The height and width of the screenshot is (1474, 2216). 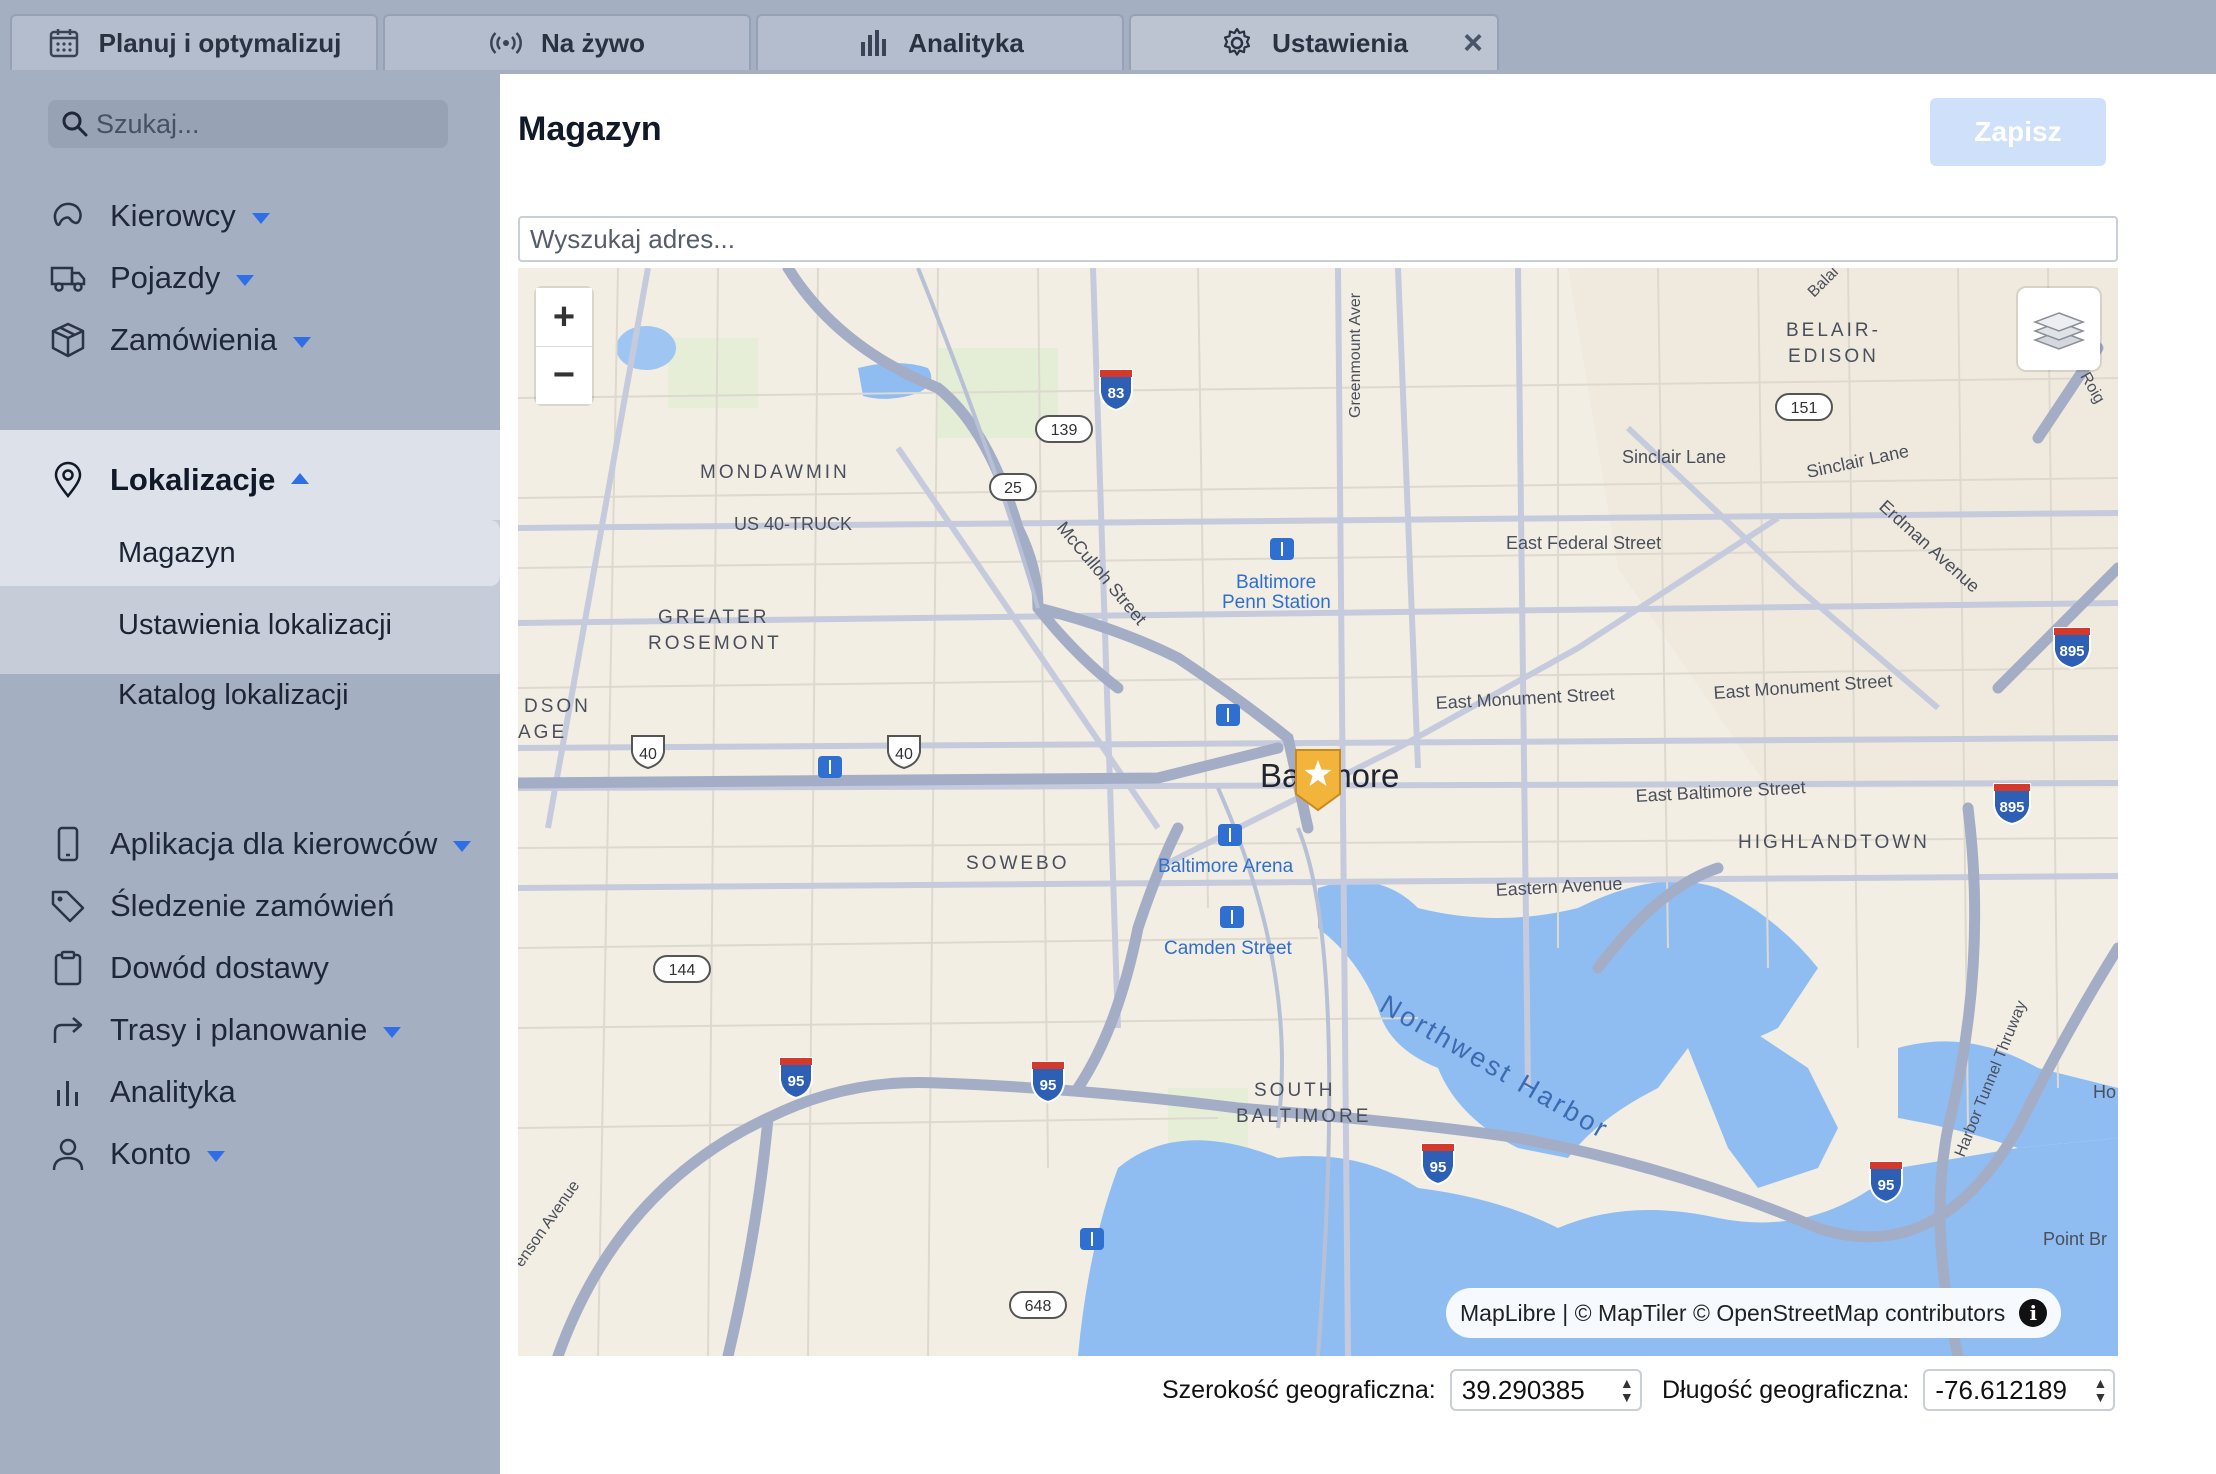 What do you see at coordinates (1276, 582) in the screenshot?
I see `map-label-penn-1: Baltimore` at bounding box center [1276, 582].